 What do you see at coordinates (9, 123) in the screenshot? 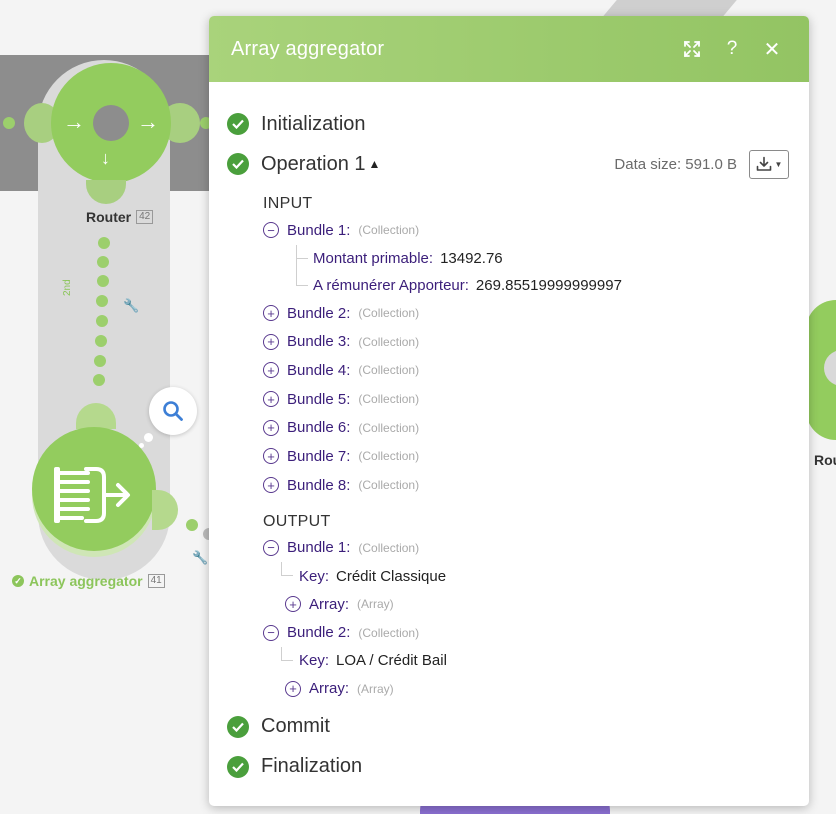
I see `connector-dot` at bounding box center [9, 123].